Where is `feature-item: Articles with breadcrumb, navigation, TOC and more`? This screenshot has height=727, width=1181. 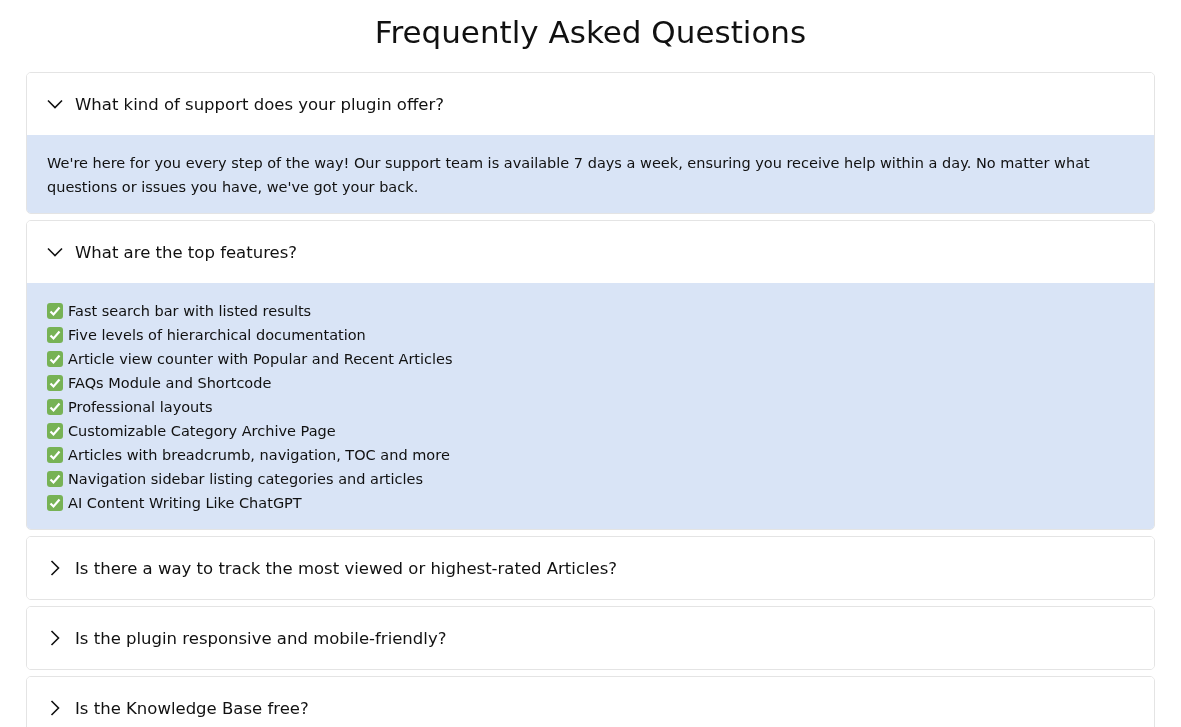 feature-item: Articles with breadcrumb, navigation, TOC and more is located at coordinates (259, 455).